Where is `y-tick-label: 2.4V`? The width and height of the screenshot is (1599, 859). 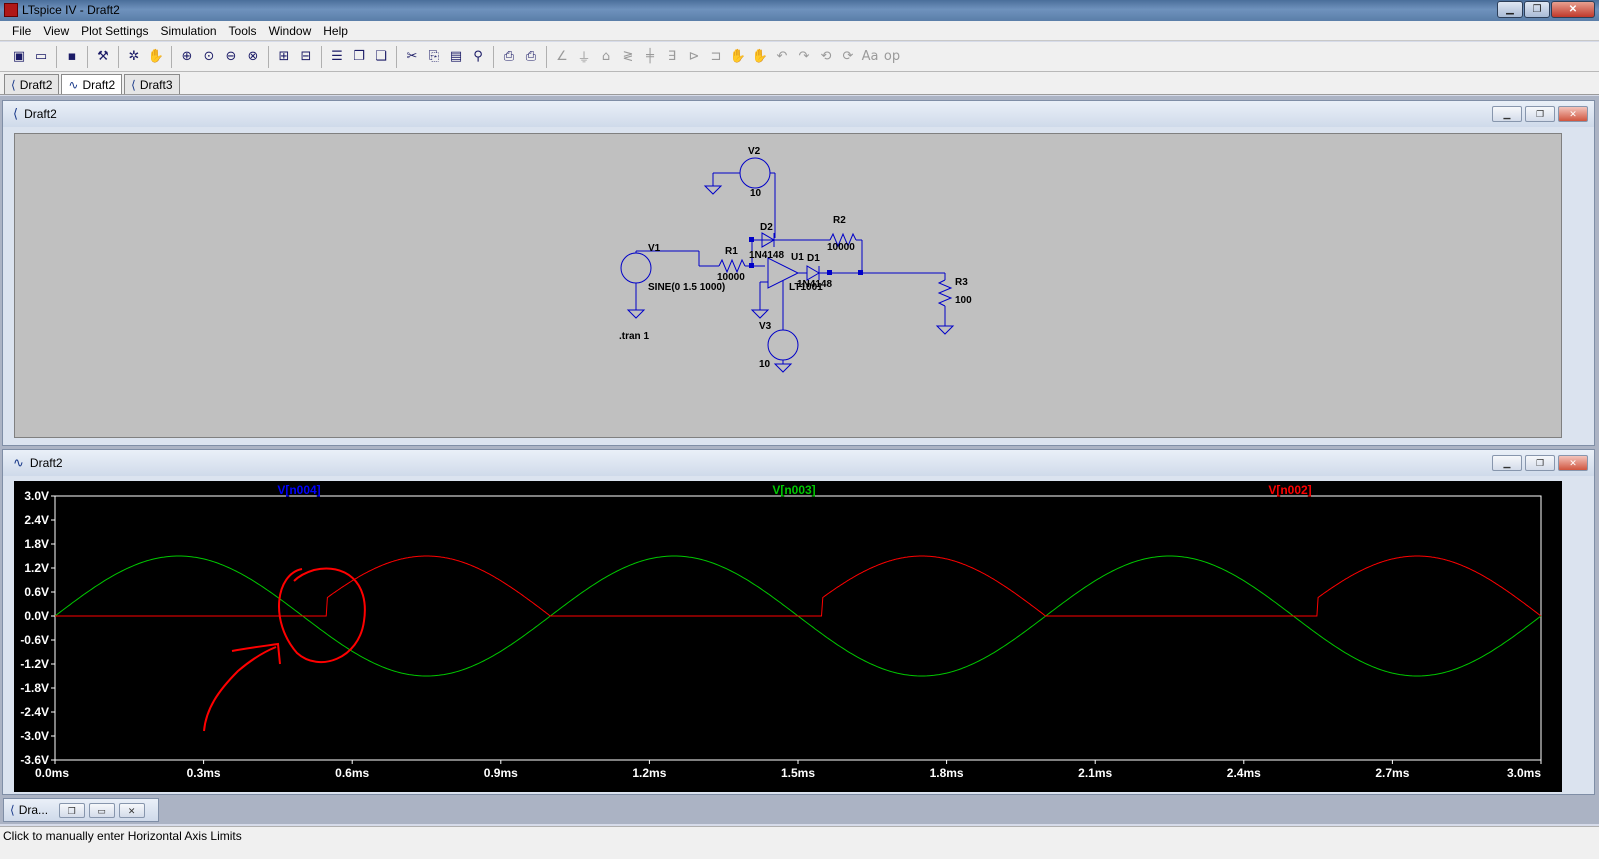 y-tick-label: 2.4V is located at coordinates (36, 520).